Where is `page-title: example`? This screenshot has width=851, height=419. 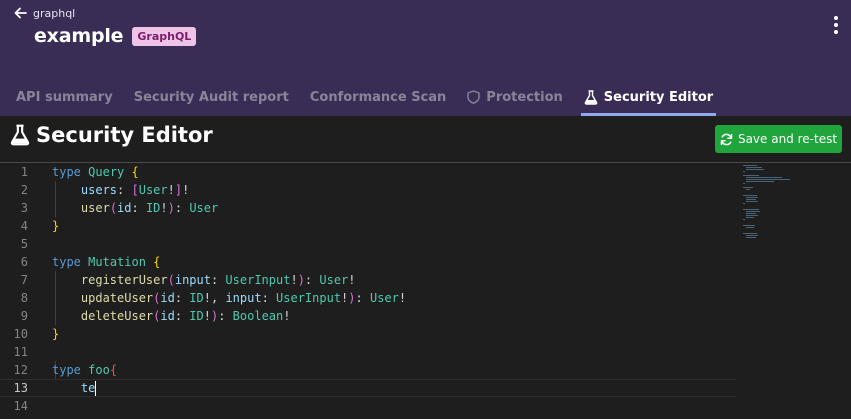 page-title: example is located at coordinates (79, 36).